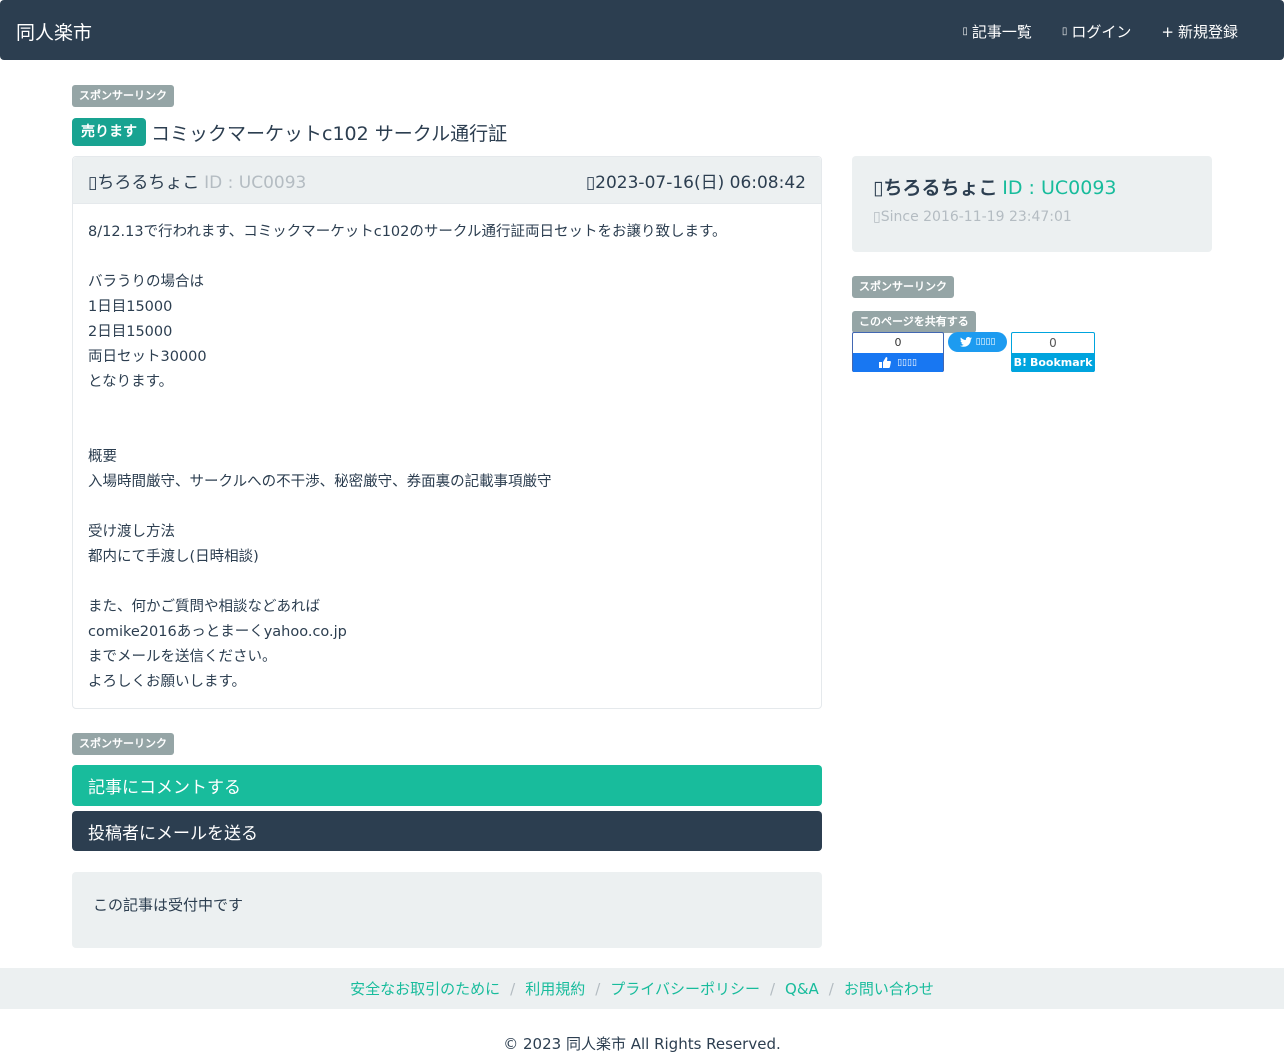 The height and width of the screenshot is (1055, 1284). Describe the element at coordinates (204, 607) in the screenshot. I see `post-body-line: また、何かご質問や相談などあれば` at that location.